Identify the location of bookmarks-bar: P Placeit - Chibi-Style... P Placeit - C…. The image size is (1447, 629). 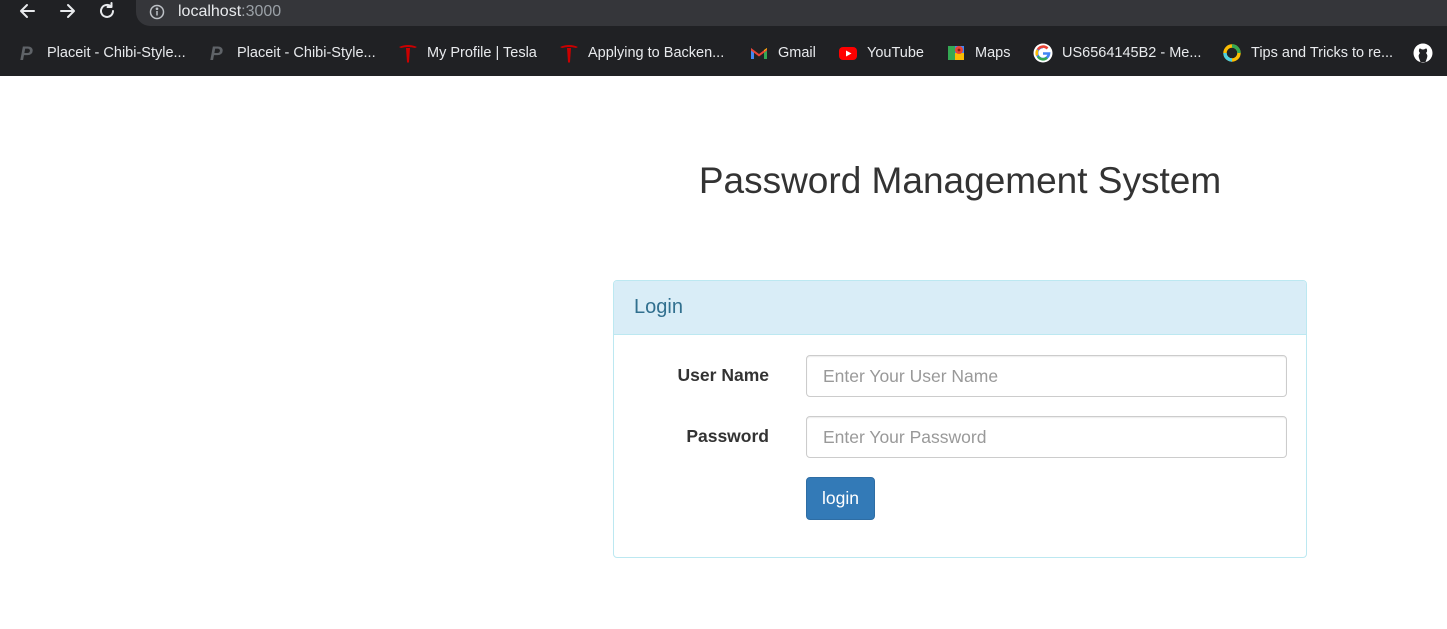
(723, 53).